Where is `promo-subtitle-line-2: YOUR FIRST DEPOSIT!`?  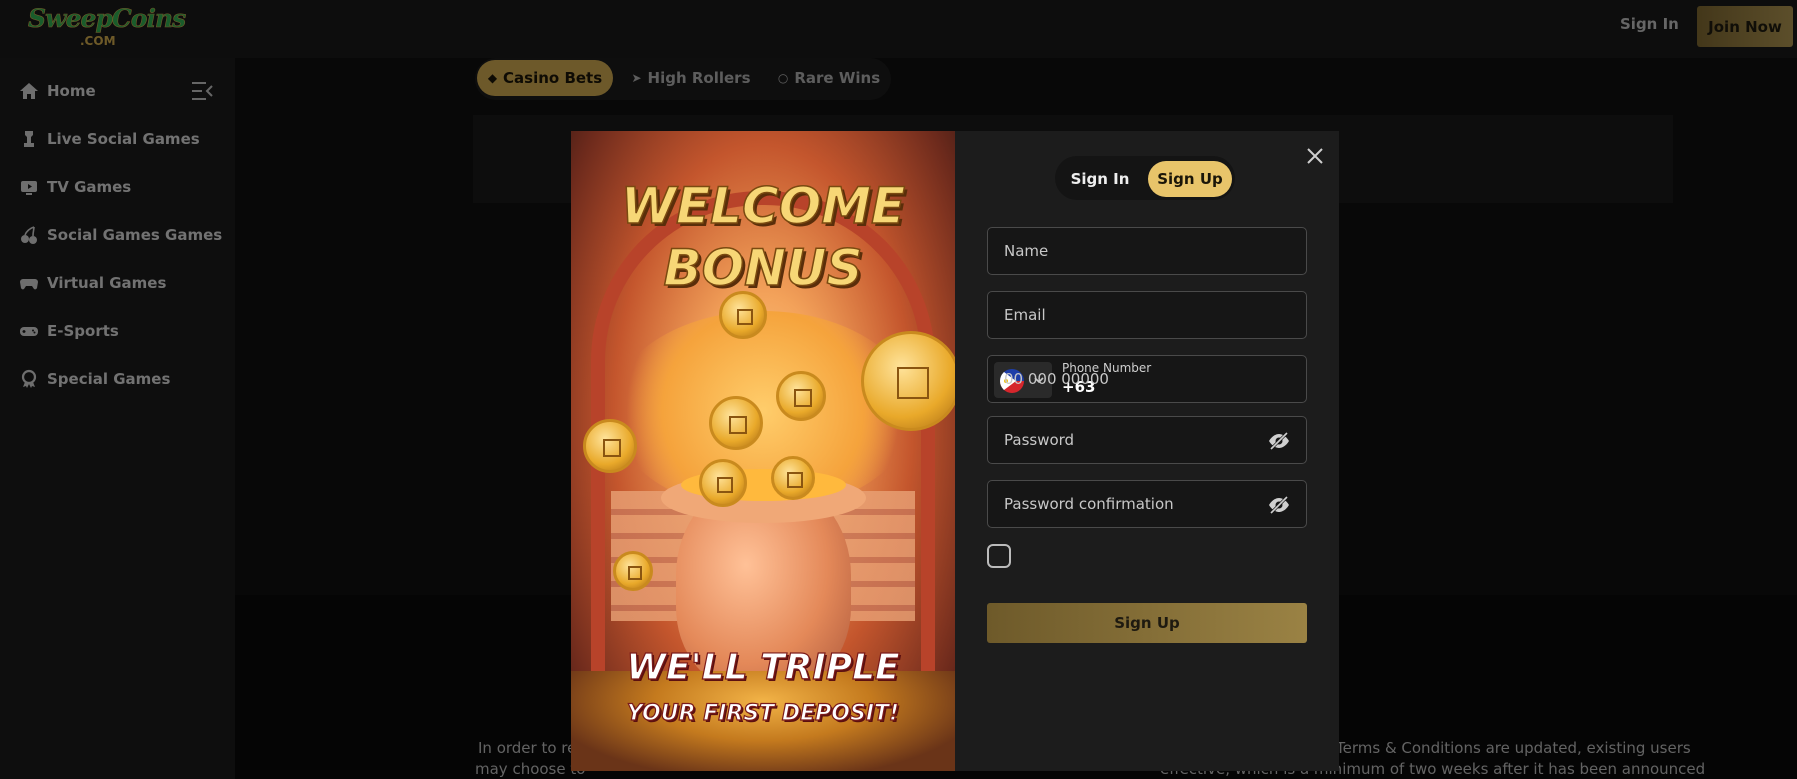 promo-subtitle-line-2: YOUR FIRST DEPOSIT! is located at coordinates (763, 713).